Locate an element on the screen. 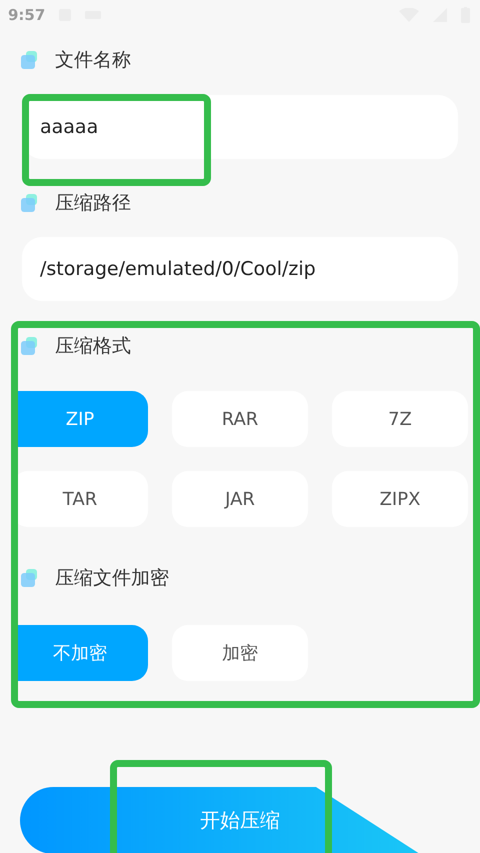  status-time: 9:57 is located at coordinates (27, 15).